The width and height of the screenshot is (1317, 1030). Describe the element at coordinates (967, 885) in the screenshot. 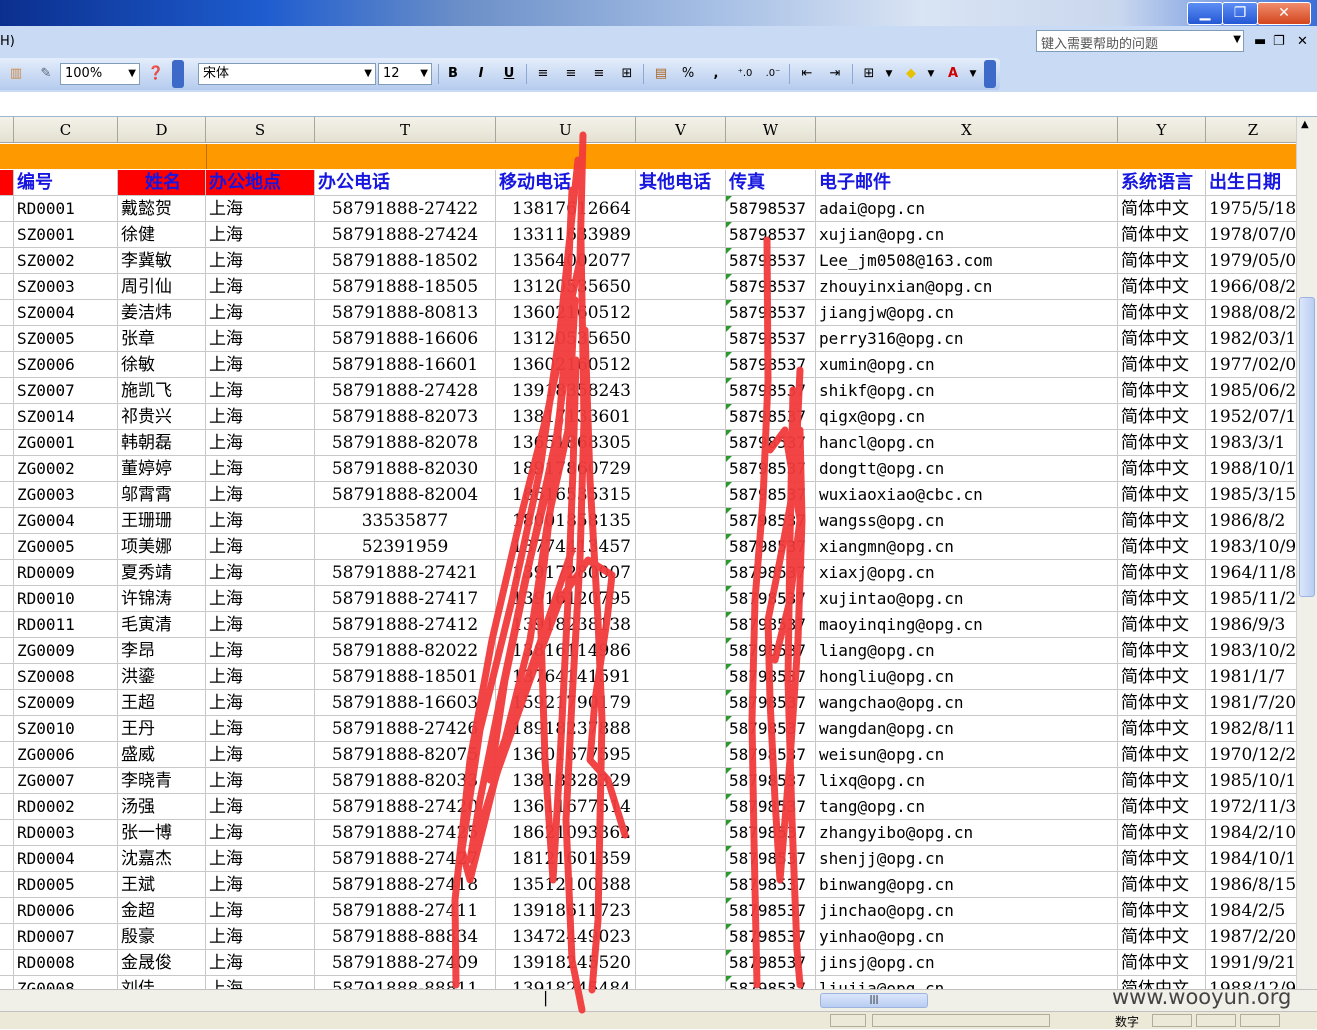

I see `cell-x: binwang@opg.cn` at that location.